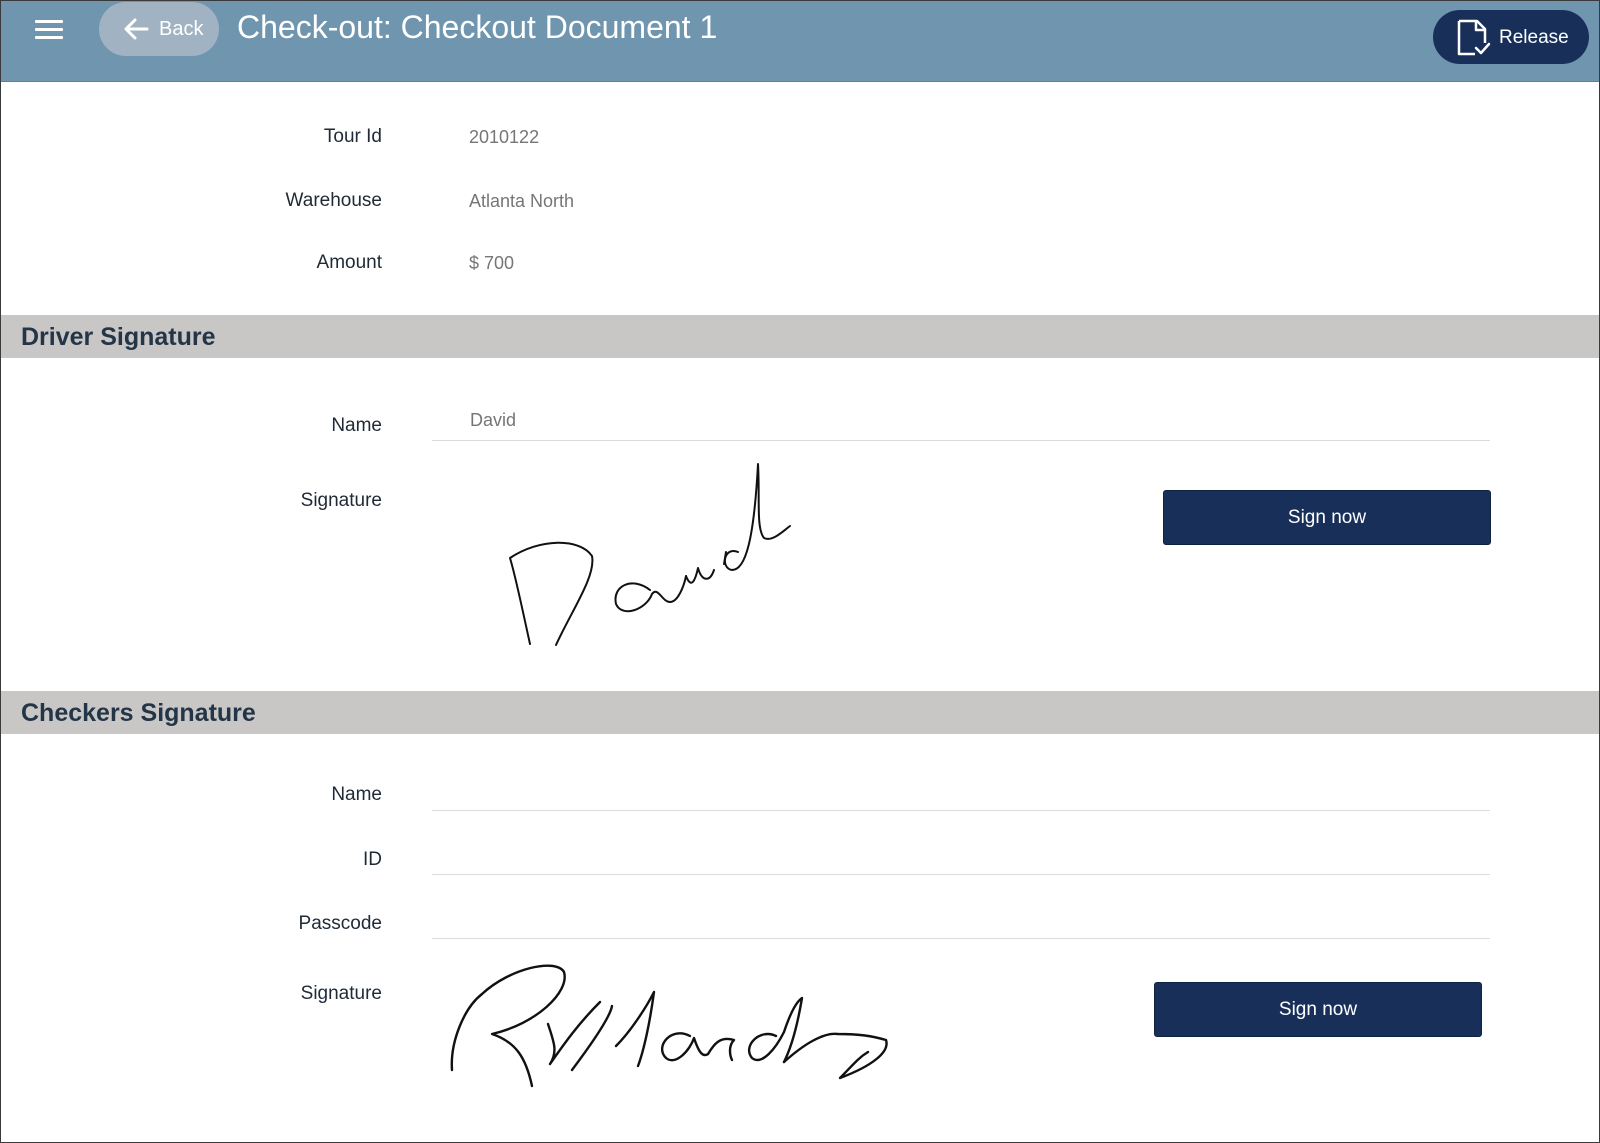 This screenshot has height=1143, width=1600. I want to click on driver-section-title: Driver Signature, so click(118, 337).